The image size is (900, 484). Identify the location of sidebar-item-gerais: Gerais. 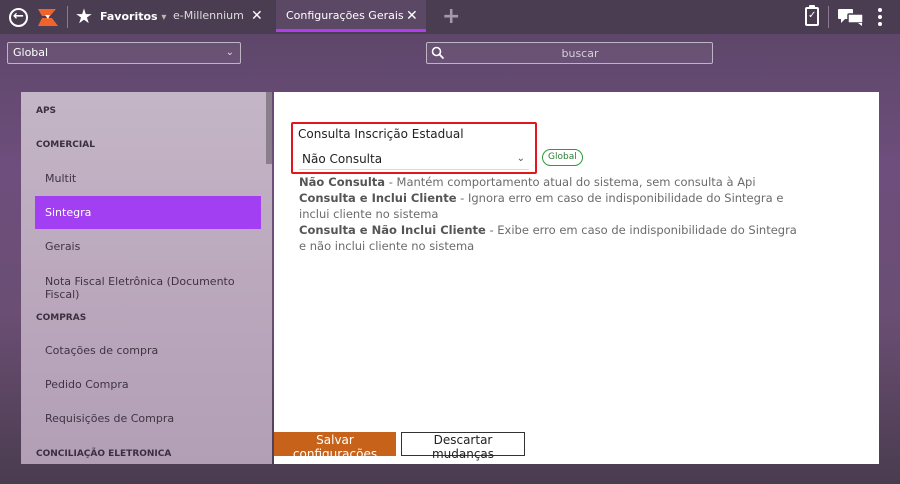
(62, 246).